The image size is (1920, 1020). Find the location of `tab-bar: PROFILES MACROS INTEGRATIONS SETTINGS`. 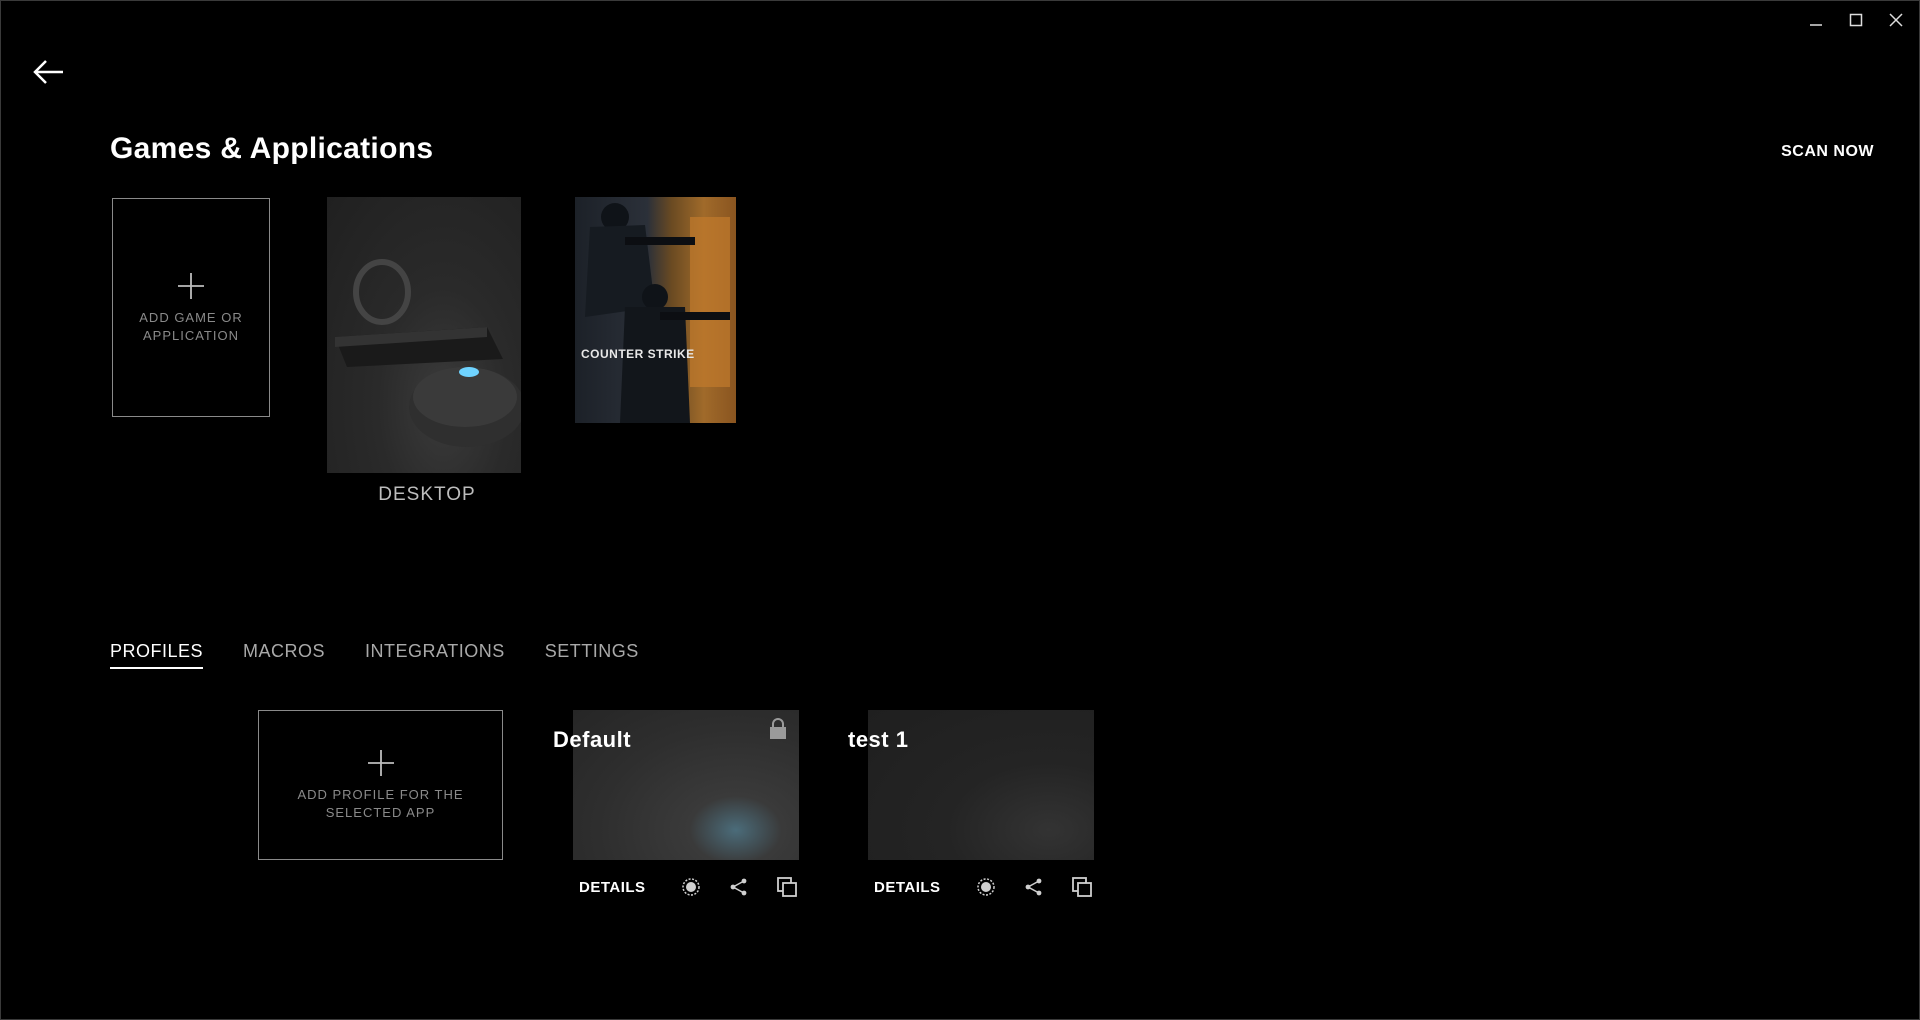

tab-bar: PROFILES MACROS INTEGRATIONS SETTINGS is located at coordinates (374, 655).